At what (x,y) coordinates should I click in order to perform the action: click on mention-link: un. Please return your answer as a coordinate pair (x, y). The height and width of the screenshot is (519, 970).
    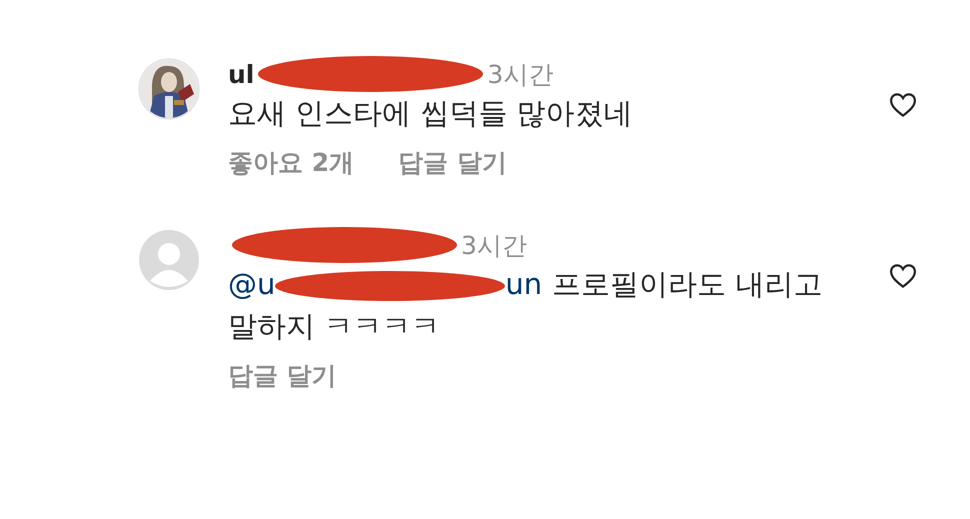
    Looking at the image, I should click on (523, 284).